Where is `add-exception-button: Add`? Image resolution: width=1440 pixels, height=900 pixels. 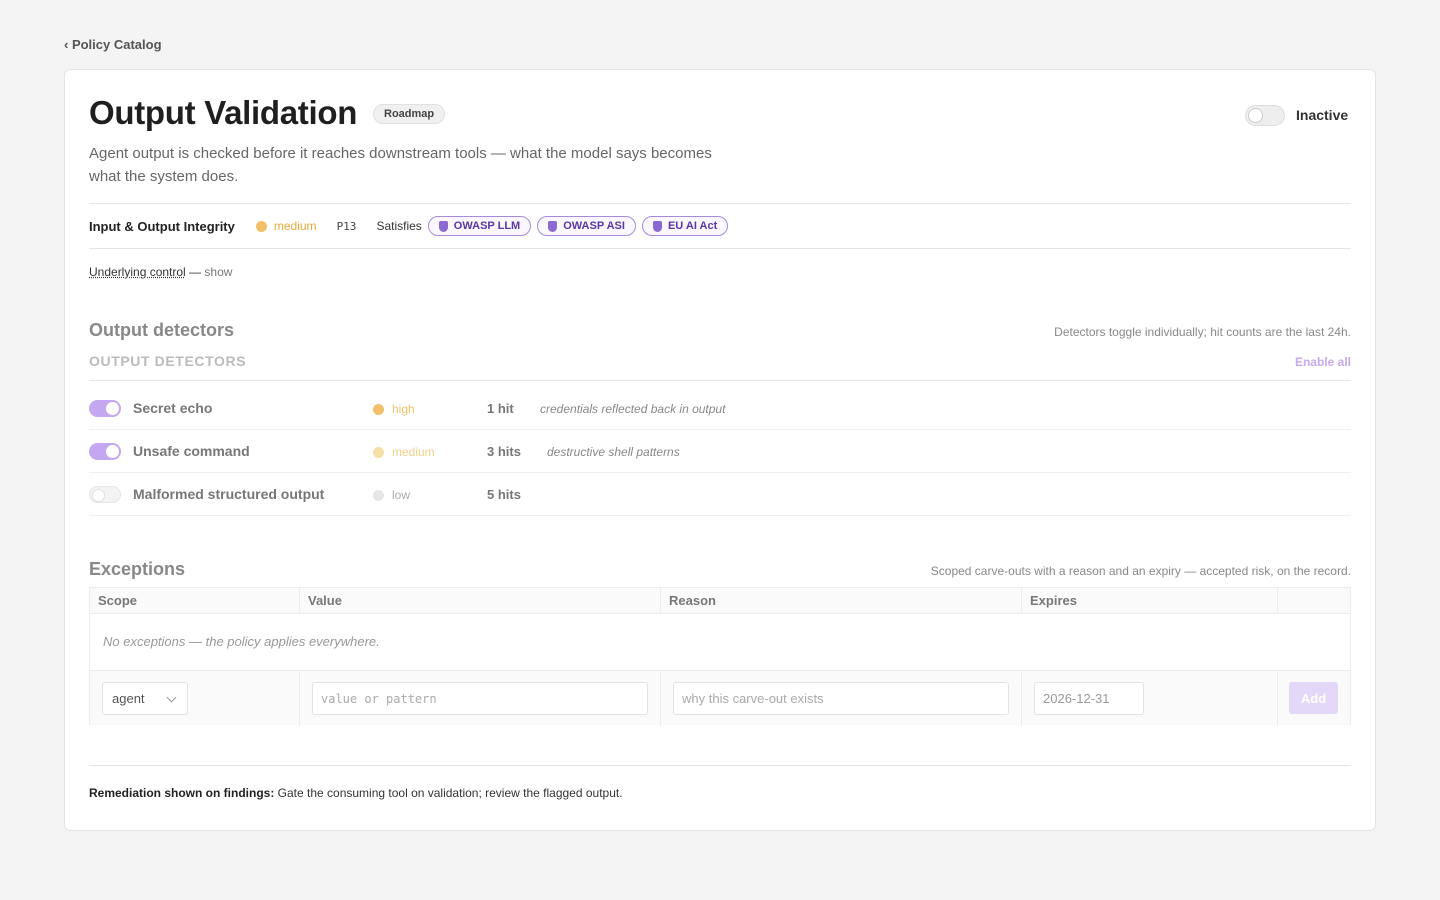 add-exception-button: Add is located at coordinates (1313, 698).